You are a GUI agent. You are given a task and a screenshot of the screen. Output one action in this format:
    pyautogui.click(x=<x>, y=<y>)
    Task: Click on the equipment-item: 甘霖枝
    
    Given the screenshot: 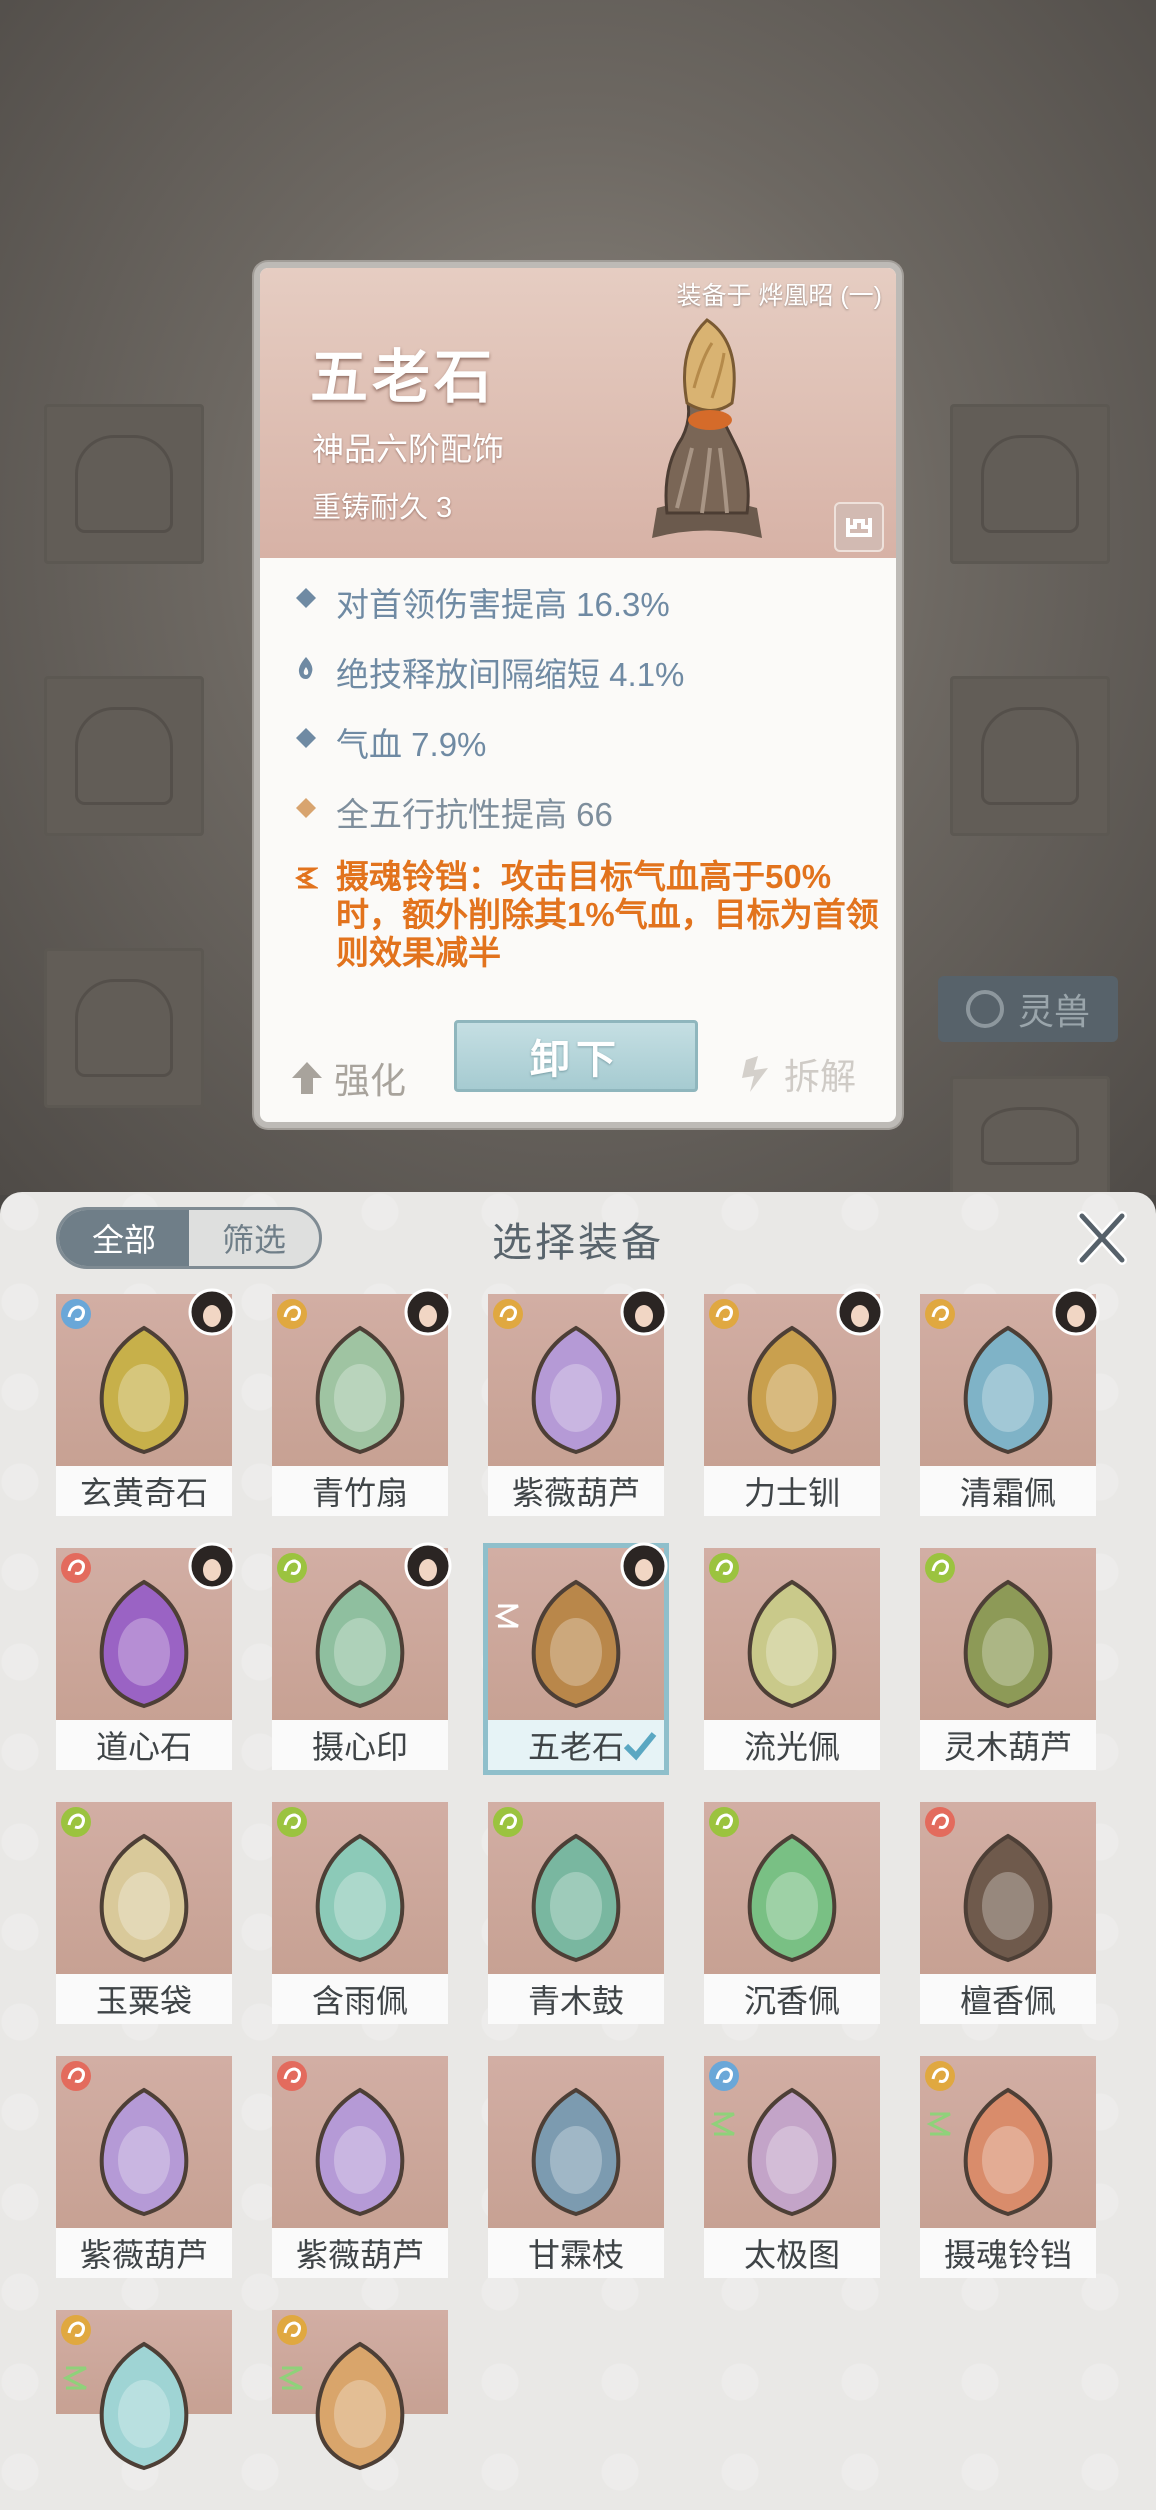 What is the action you would take?
    pyautogui.click(x=576, y=2167)
    